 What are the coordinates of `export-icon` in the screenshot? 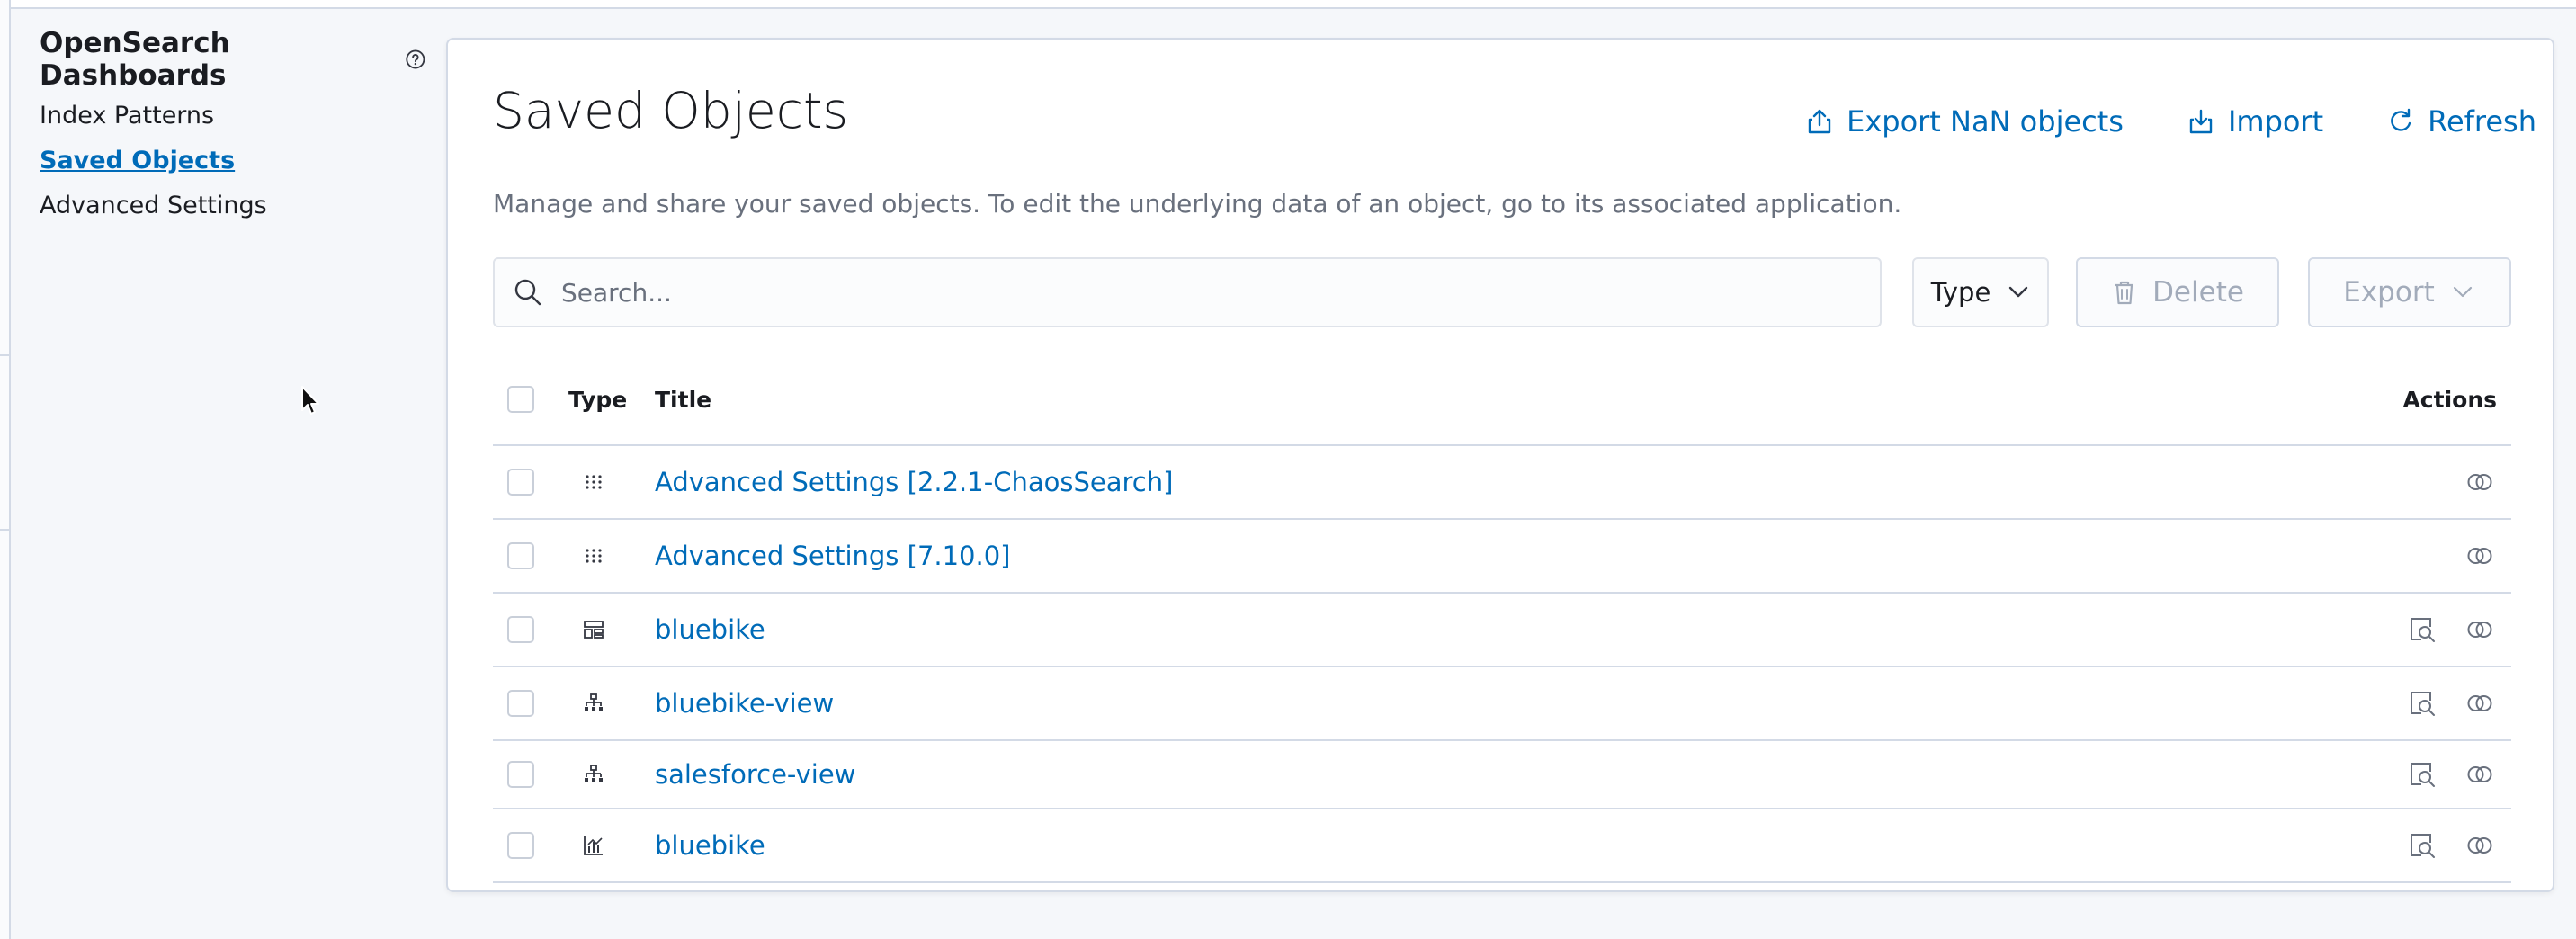 It's located at (1819, 121).